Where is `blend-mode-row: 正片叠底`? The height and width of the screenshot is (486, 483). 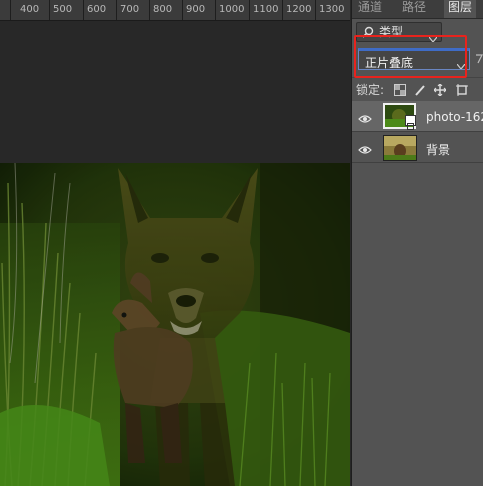 blend-mode-row: 正片叠底 is located at coordinates (417, 60).